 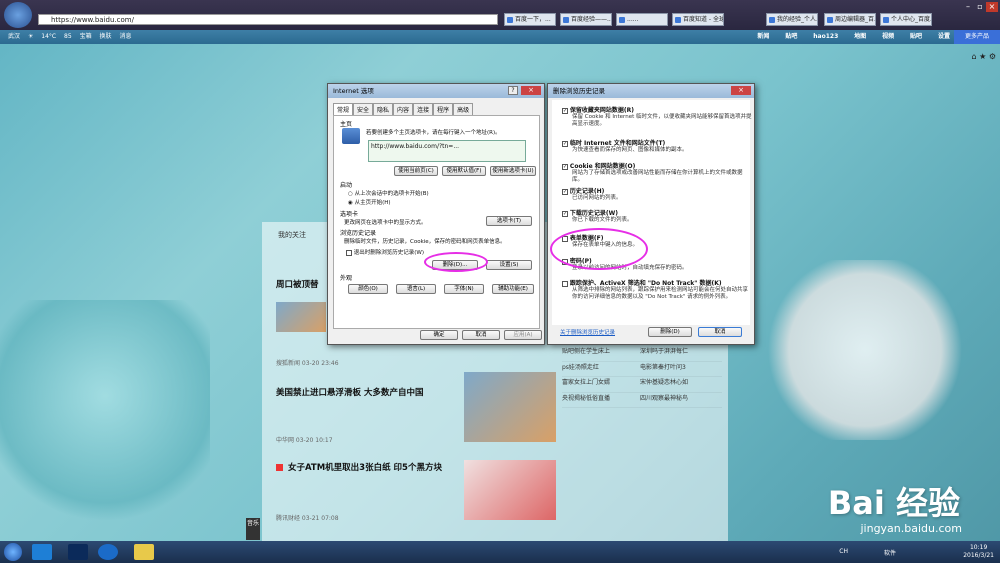 What do you see at coordinates (642, 400) in the screenshot?
I see `list-item: 央视揭秘低俗直播 四川观察最神秘鸟` at bounding box center [642, 400].